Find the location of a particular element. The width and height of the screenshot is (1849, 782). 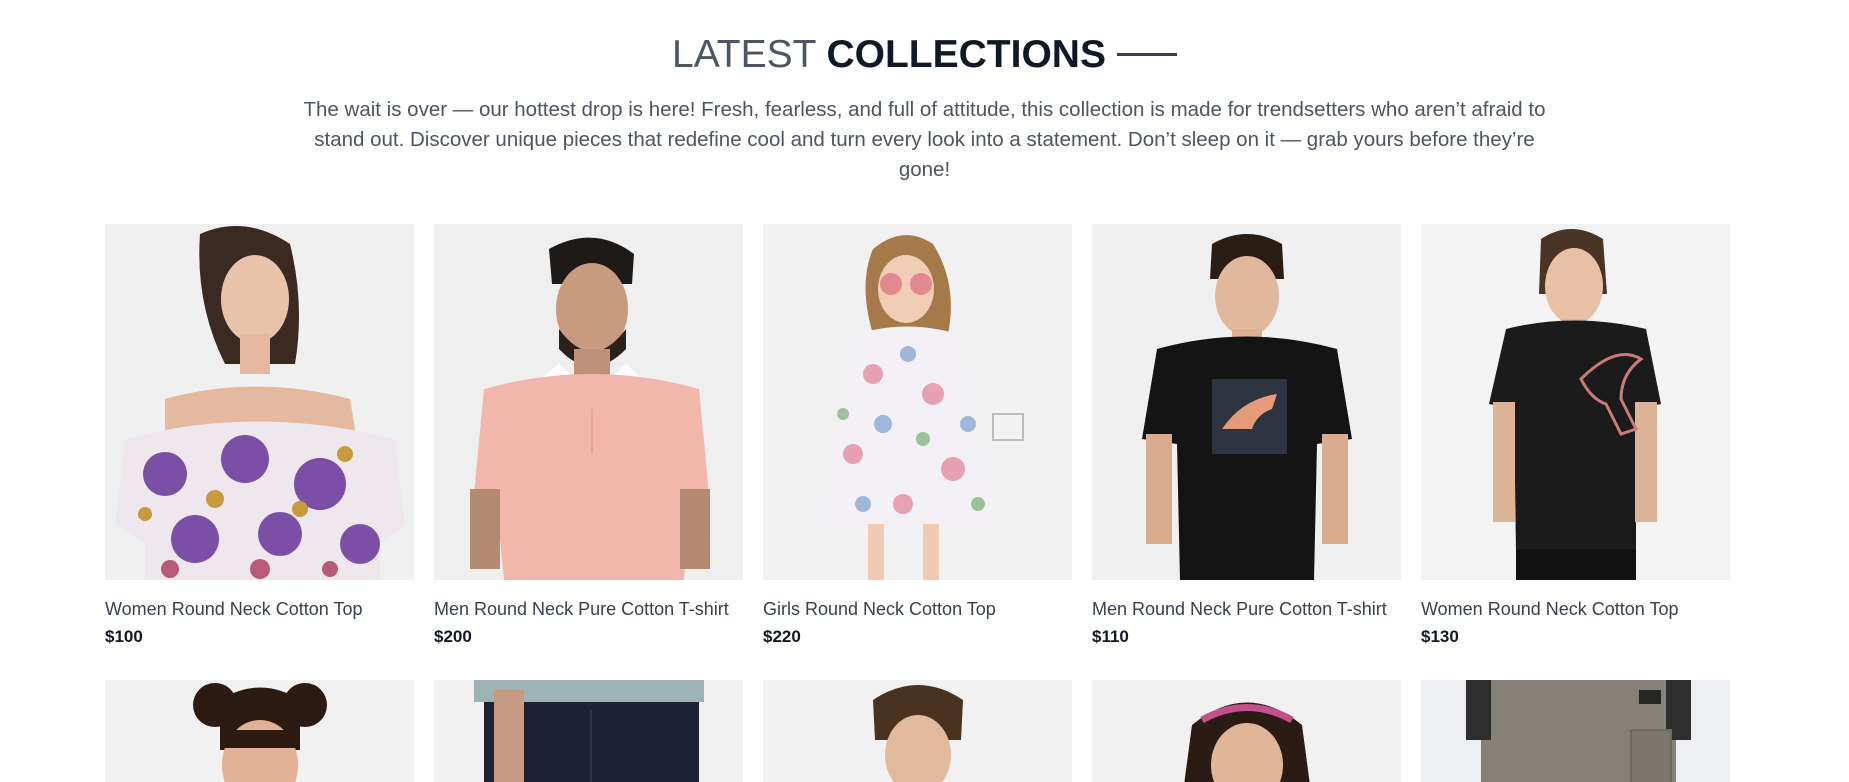

product-card: Men Round Neck Pure Cotton T-shirt $200 is located at coordinates (588, 452).